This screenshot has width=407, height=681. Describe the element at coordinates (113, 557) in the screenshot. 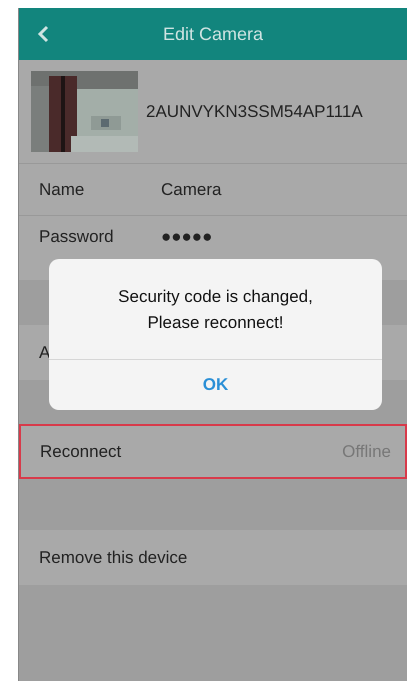

I see `row-label: Remove this device` at that location.